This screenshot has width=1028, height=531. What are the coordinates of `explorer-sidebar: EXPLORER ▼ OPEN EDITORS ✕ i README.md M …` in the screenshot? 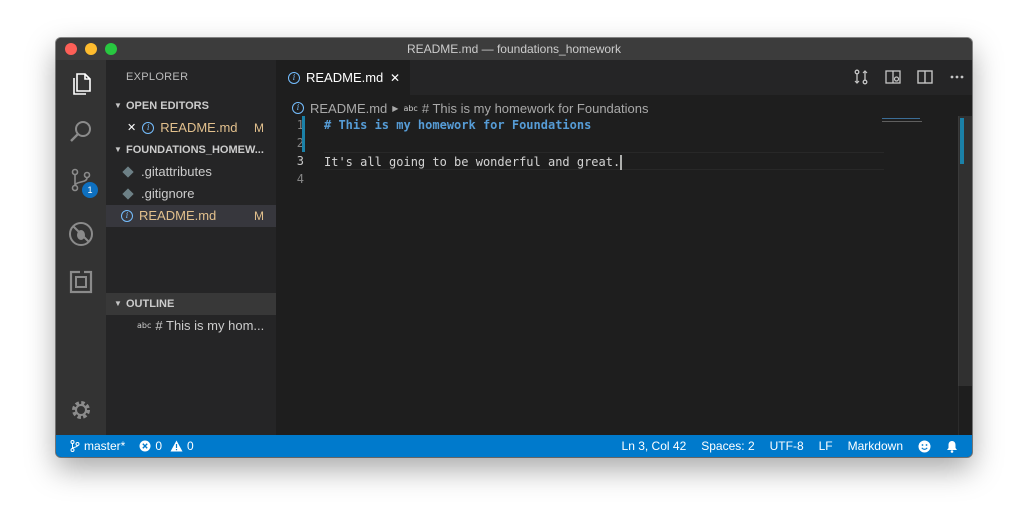 It's located at (191, 247).